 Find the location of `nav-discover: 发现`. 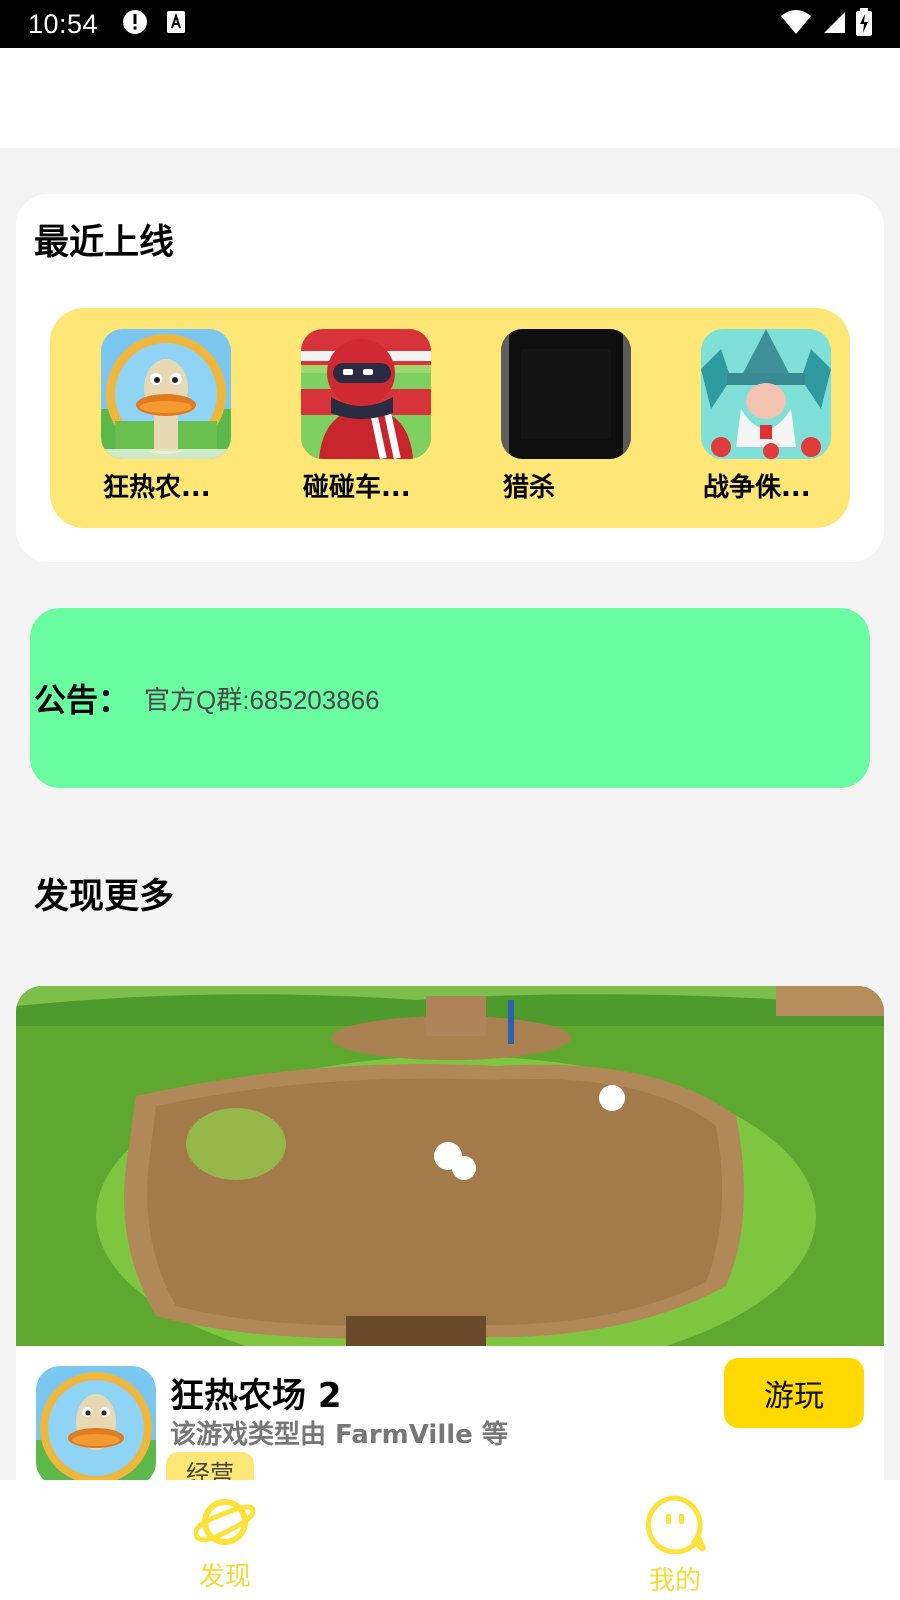

nav-discover: 发现 is located at coordinates (225, 1540).